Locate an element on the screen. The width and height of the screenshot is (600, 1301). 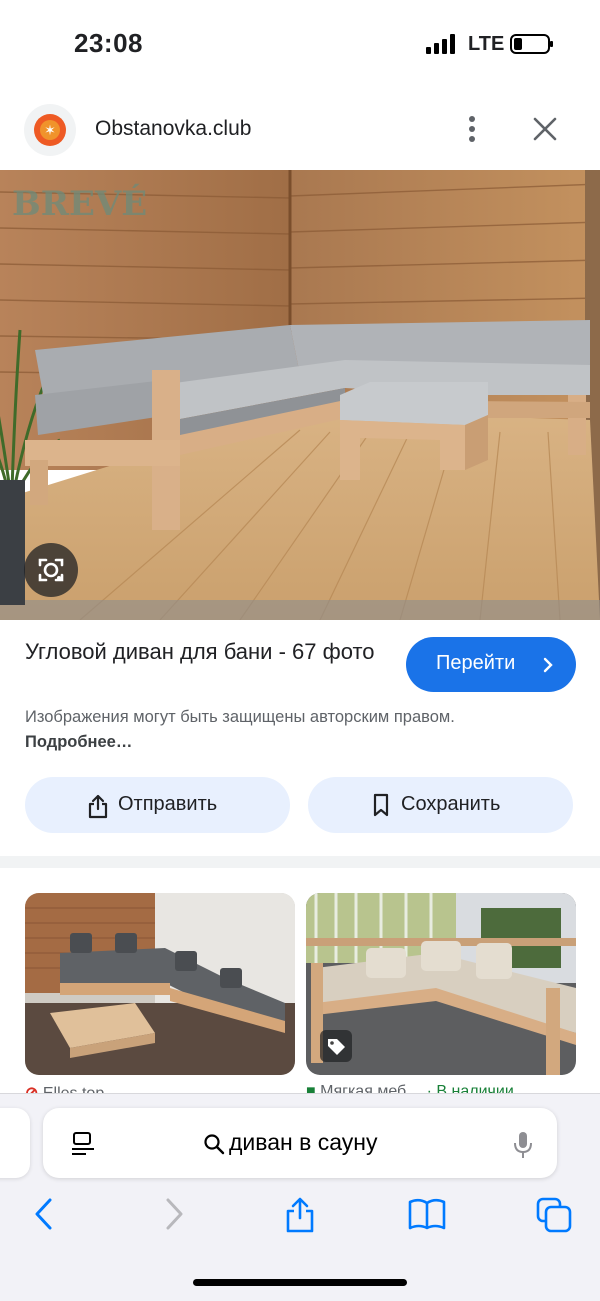
home-indicator is located at coordinates (300, 1282).